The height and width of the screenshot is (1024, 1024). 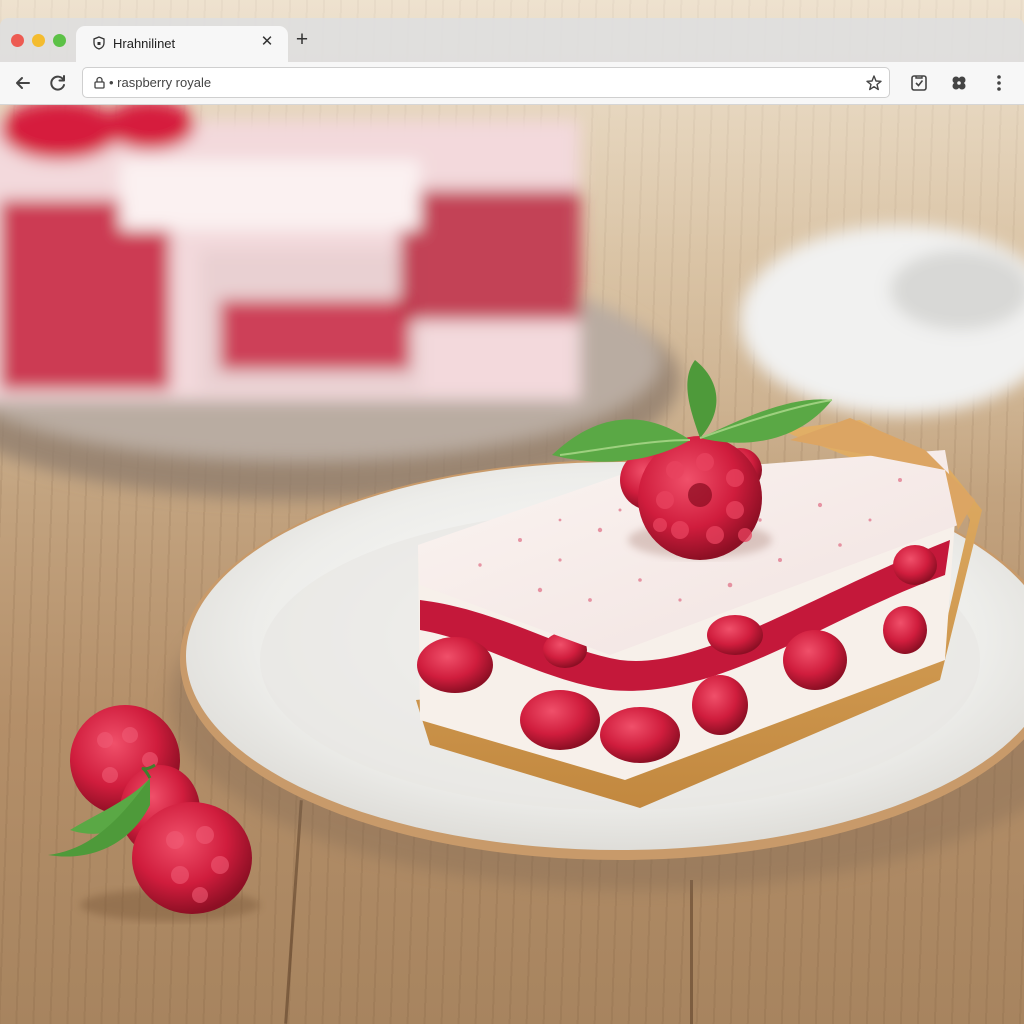 What do you see at coordinates (919, 83) in the screenshot?
I see `save-icon` at bounding box center [919, 83].